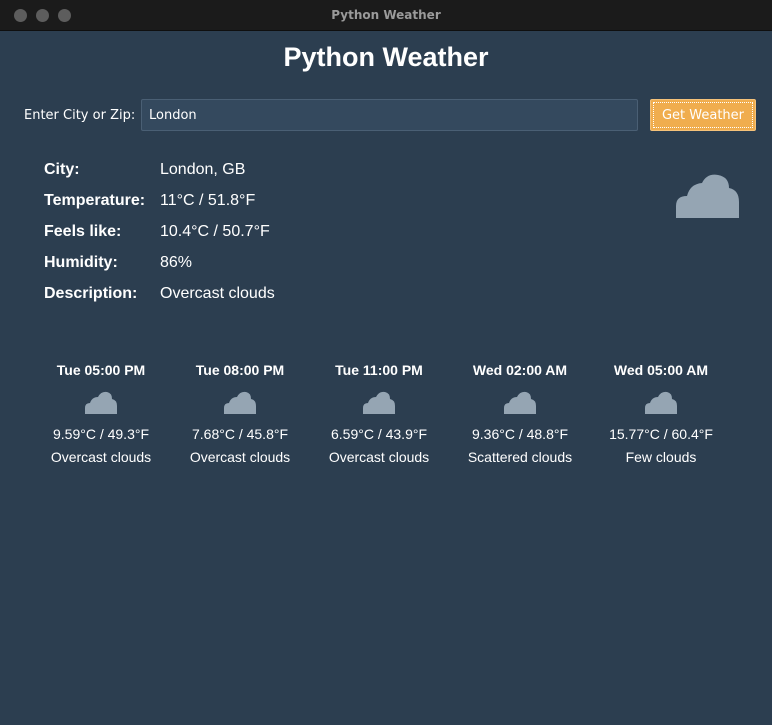 The height and width of the screenshot is (725, 772). I want to click on forecast-time: Tue 11:00 PM, so click(379, 370).